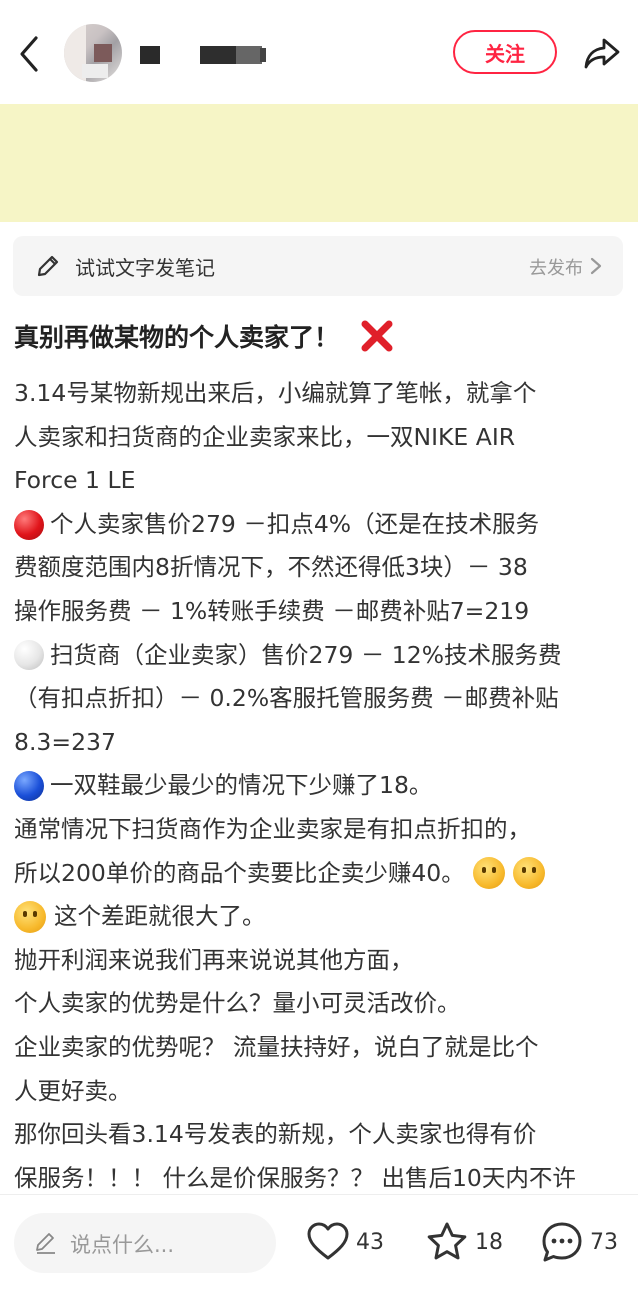  I want to click on post-title-row: 真别再做某物的个人卖家了！, so click(320, 336).